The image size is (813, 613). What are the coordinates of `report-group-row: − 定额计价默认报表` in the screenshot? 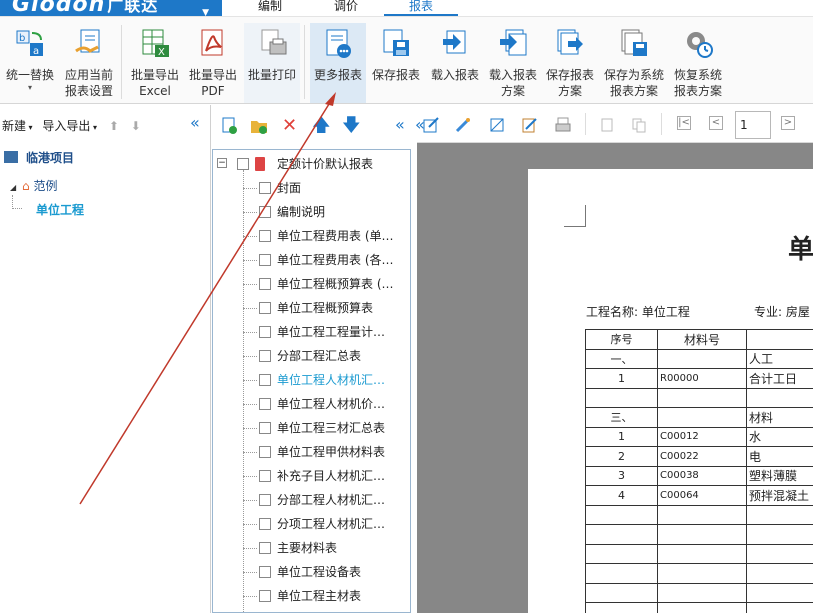 It's located at (311, 164).